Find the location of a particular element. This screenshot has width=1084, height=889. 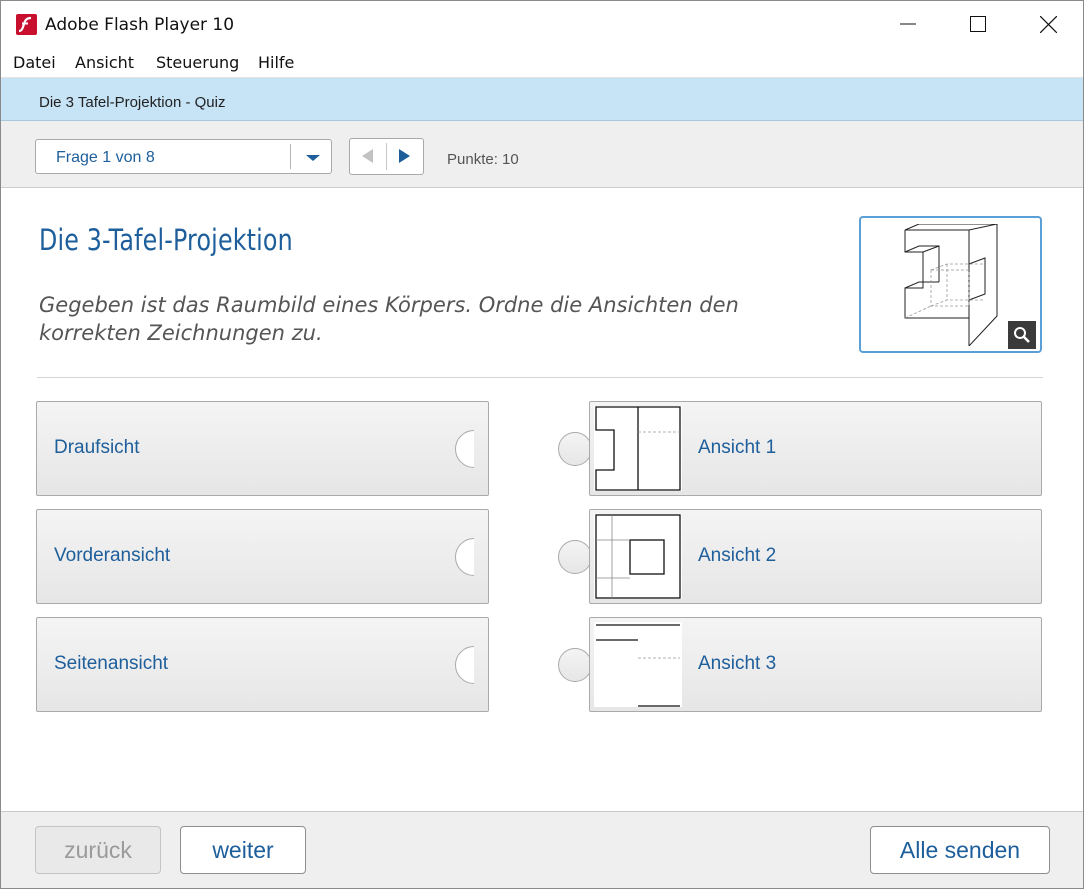

menu-ansicht: Ansicht is located at coordinates (104, 62).